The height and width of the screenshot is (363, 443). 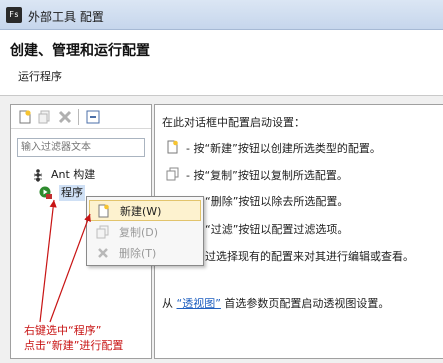 What do you see at coordinates (139, 232) in the screenshot?
I see `menu-item-label: 复制(D)` at bounding box center [139, 232].